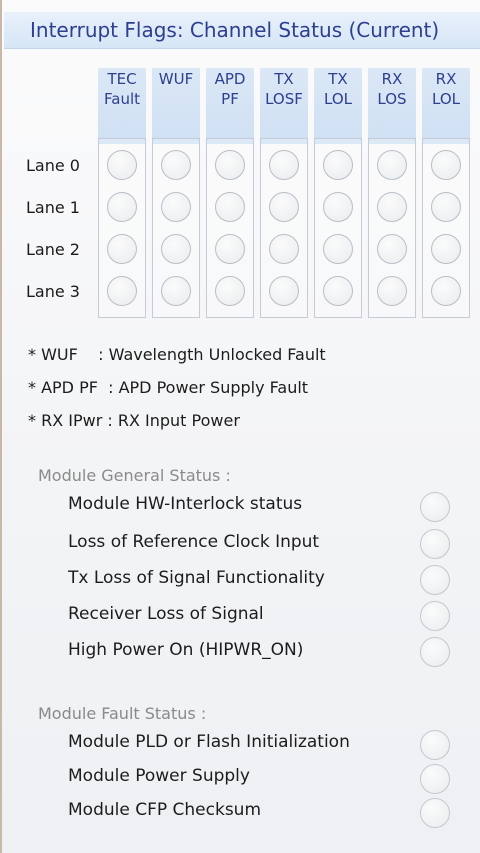  What do you see at coordinates (230, 249) in the screenshot?
I see `lane-2-flag-2-led` at bounding box center [230, 249].